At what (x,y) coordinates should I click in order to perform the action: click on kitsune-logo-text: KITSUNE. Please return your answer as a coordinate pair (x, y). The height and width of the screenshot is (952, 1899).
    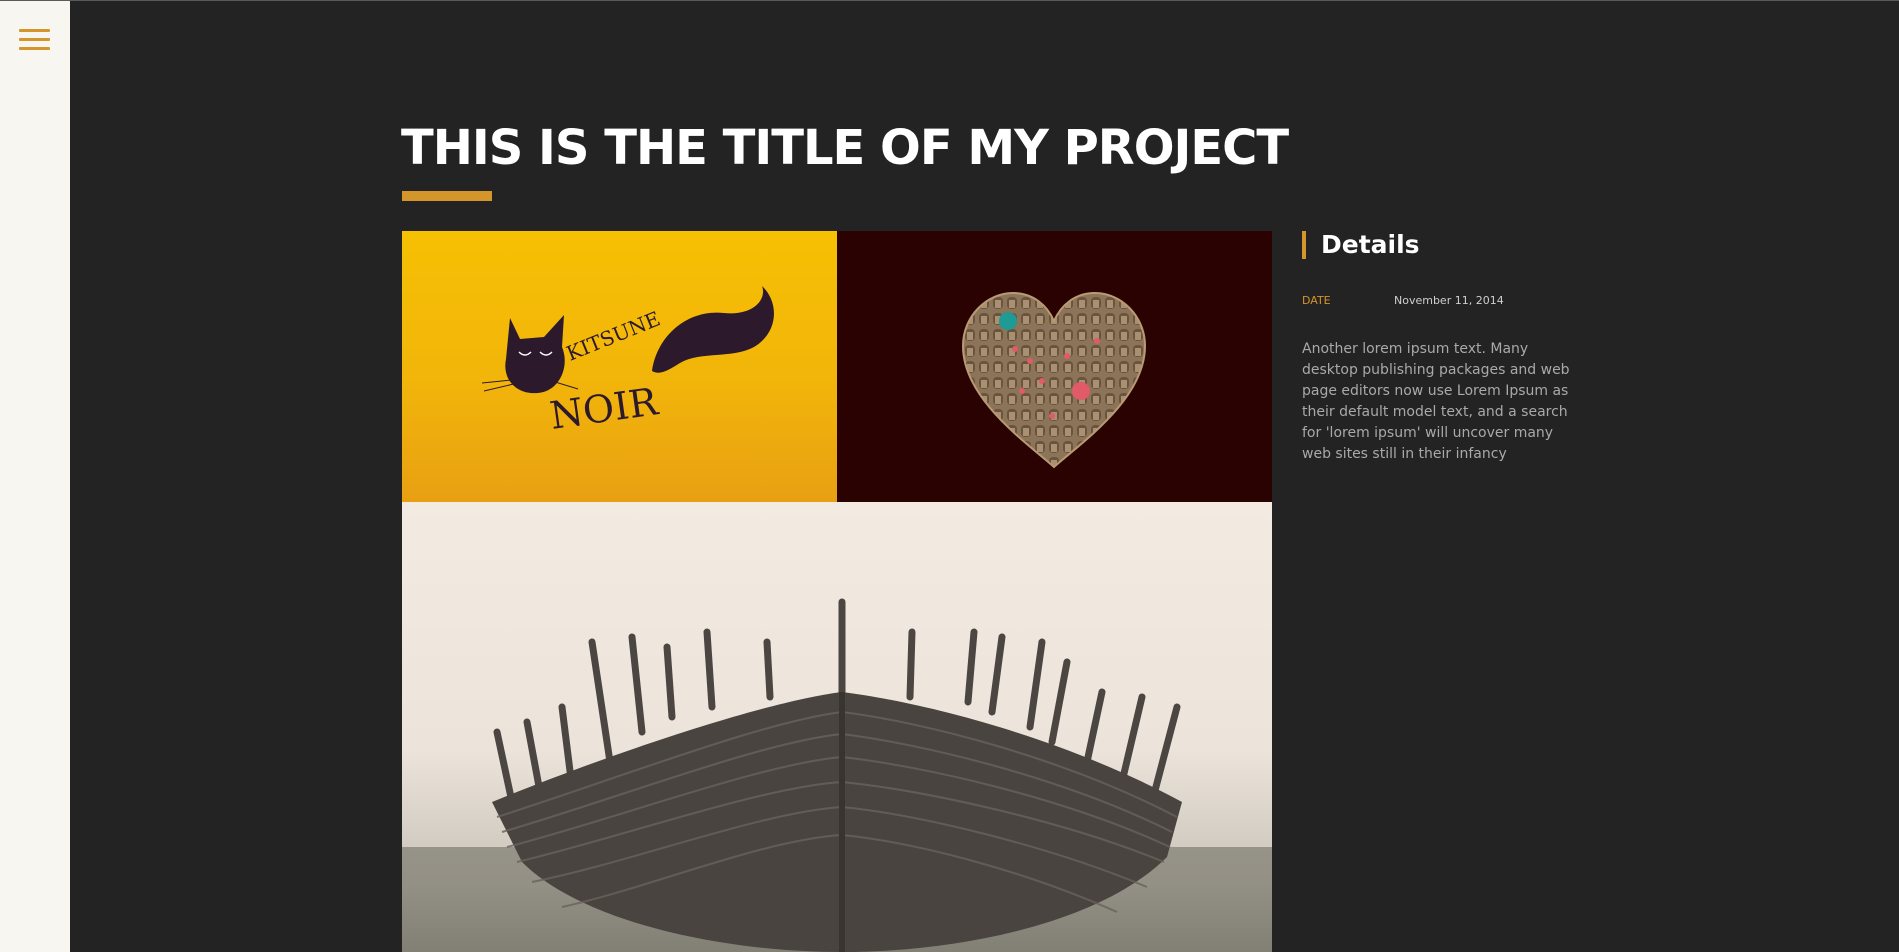
    Looking at the image, I should click on (613, 335).